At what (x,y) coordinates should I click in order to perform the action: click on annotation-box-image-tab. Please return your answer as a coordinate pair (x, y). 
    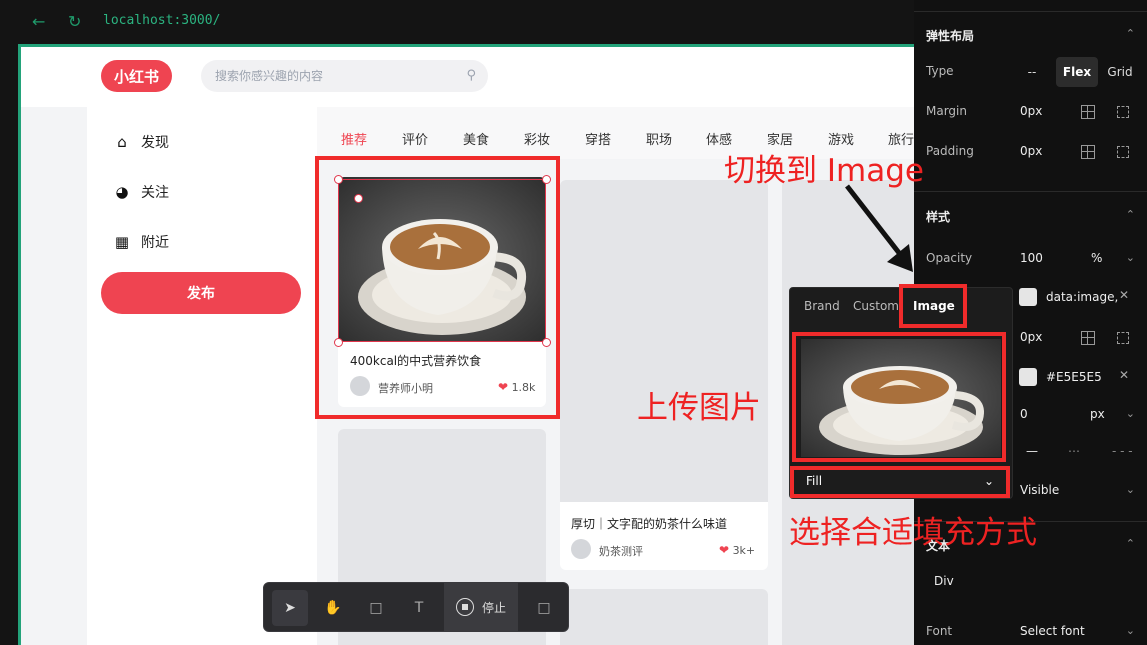
    Looking at the image, I should click on (933, 306).